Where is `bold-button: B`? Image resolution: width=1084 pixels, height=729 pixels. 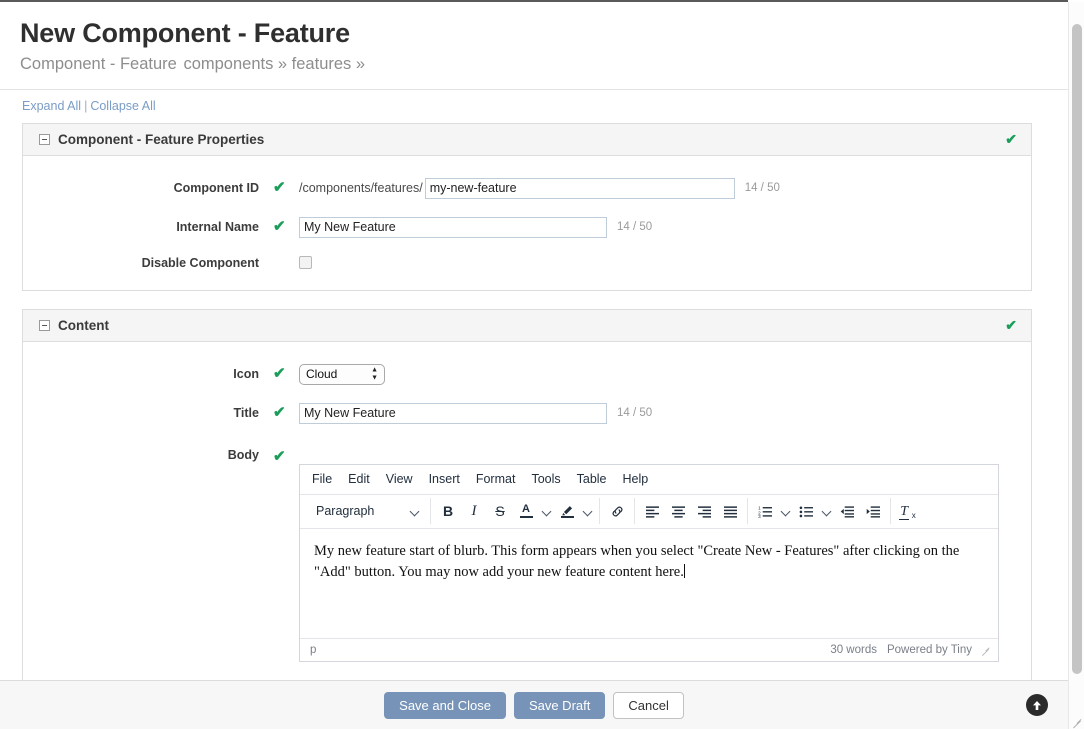
bold-button: B is located at coordinates (448, 511).